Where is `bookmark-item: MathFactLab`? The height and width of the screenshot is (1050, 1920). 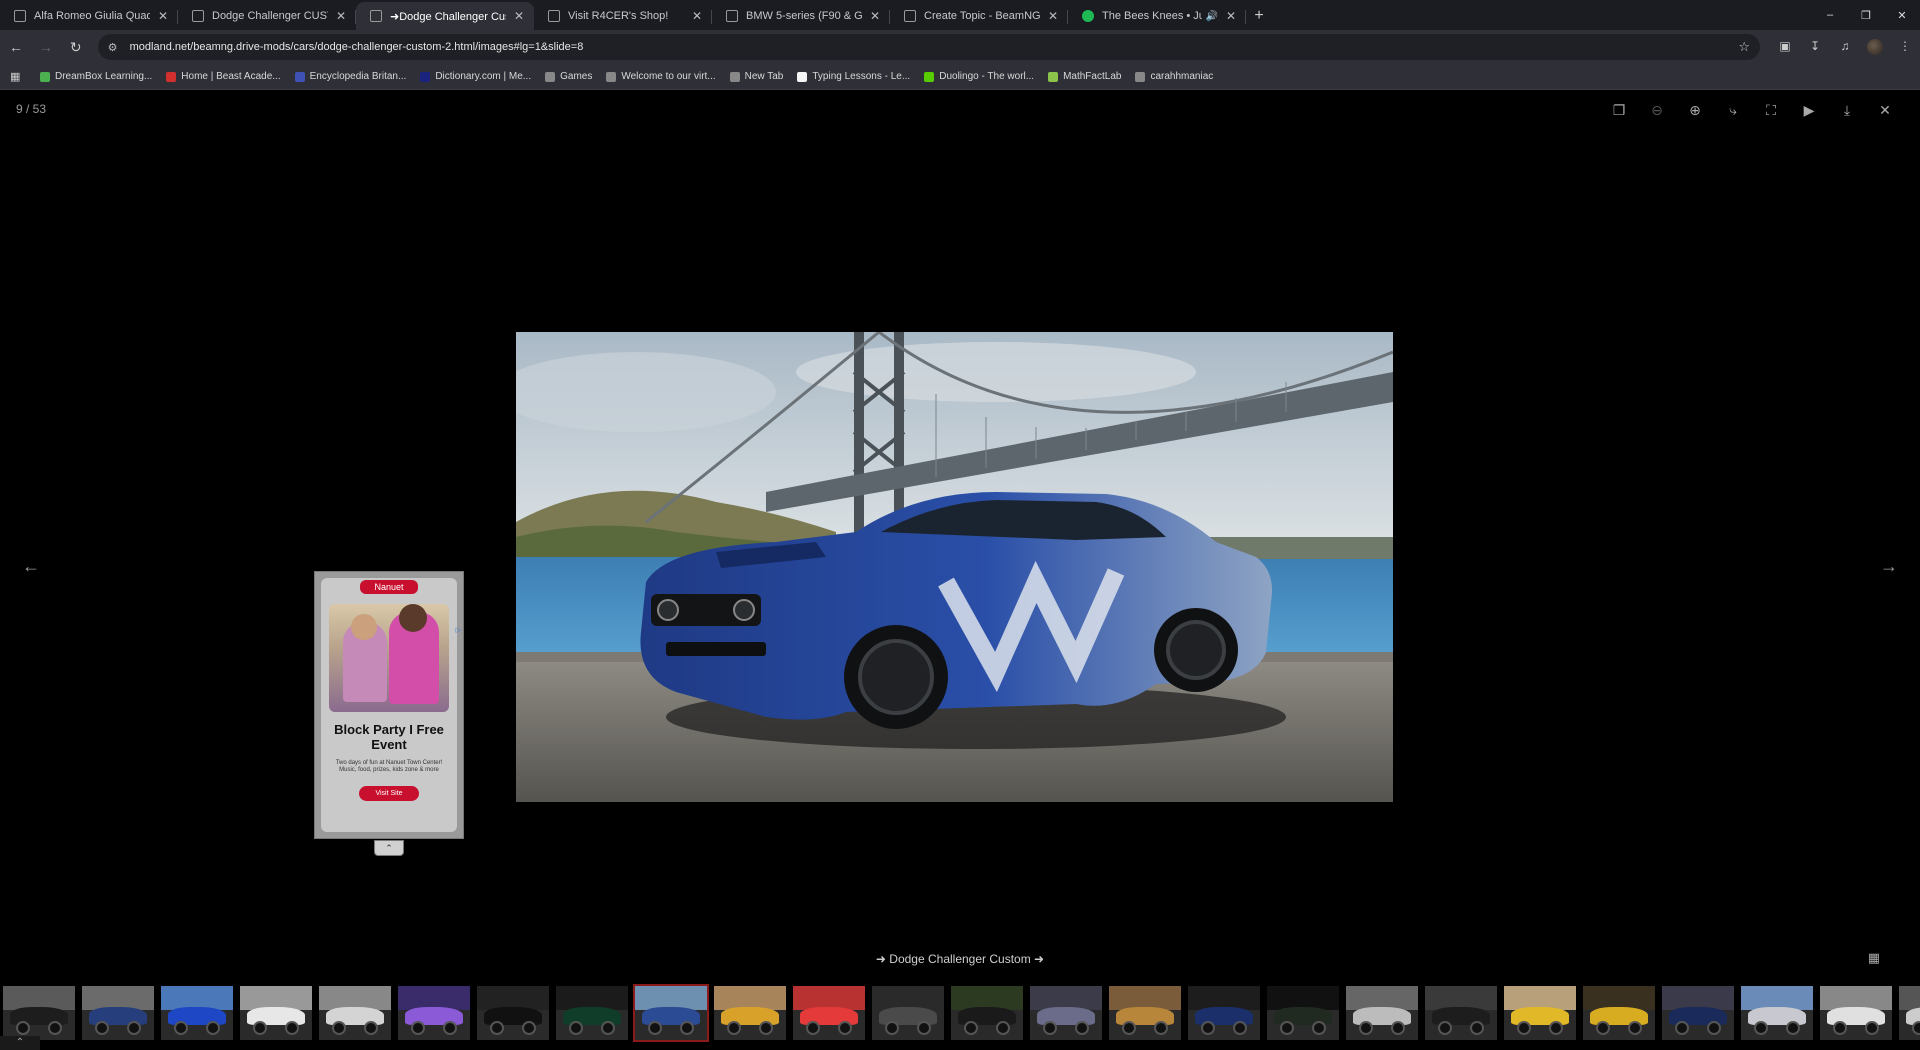 bookmark-item: MathFactLab is located at coordinates (1084, 76).